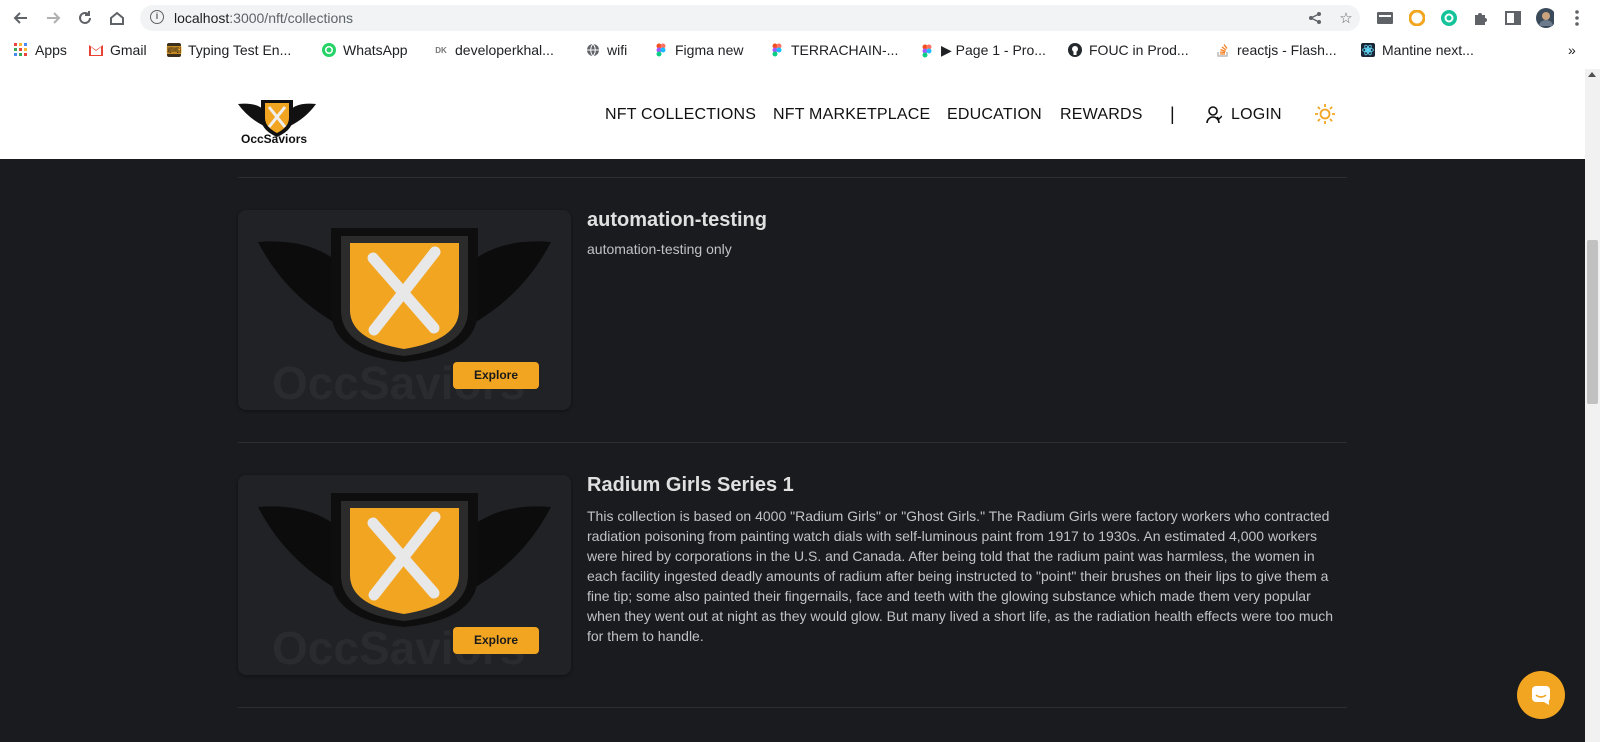  What do you see at coordinates (690, 485) in the screenshot?
I see `collection-title: Radium Girls Series 1` at bounding box center [690, 485].